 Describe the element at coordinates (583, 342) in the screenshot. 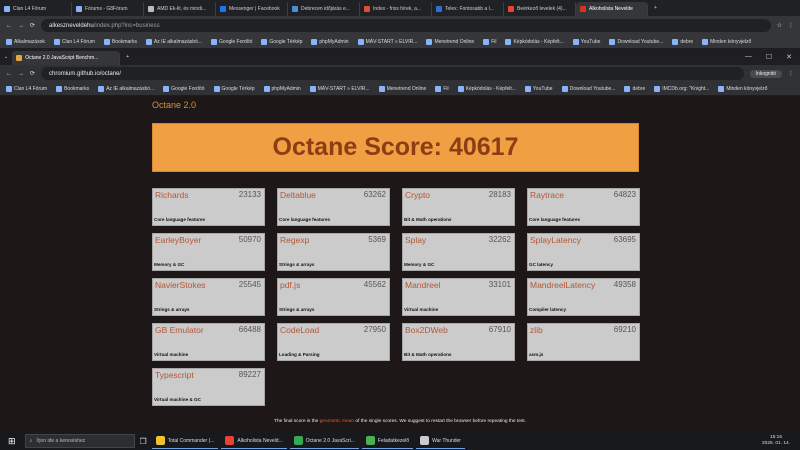

I see `benchmark-card: zlib 69210 asm.js` at that location.